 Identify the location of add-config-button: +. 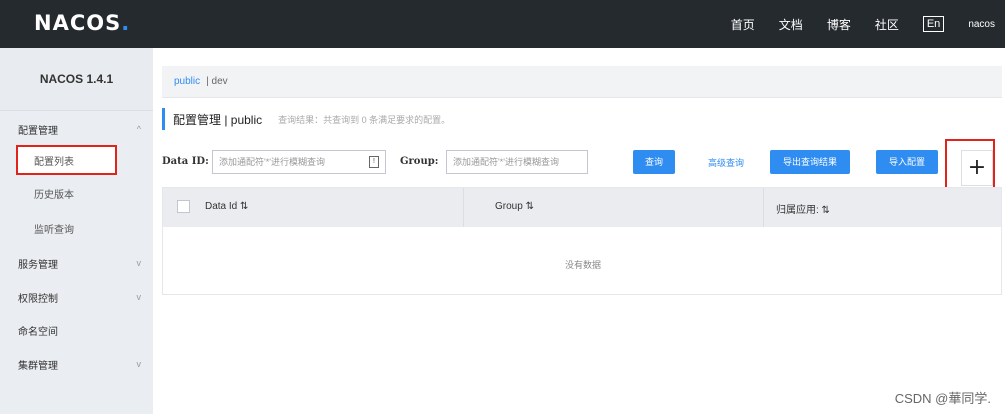
(977, 168).